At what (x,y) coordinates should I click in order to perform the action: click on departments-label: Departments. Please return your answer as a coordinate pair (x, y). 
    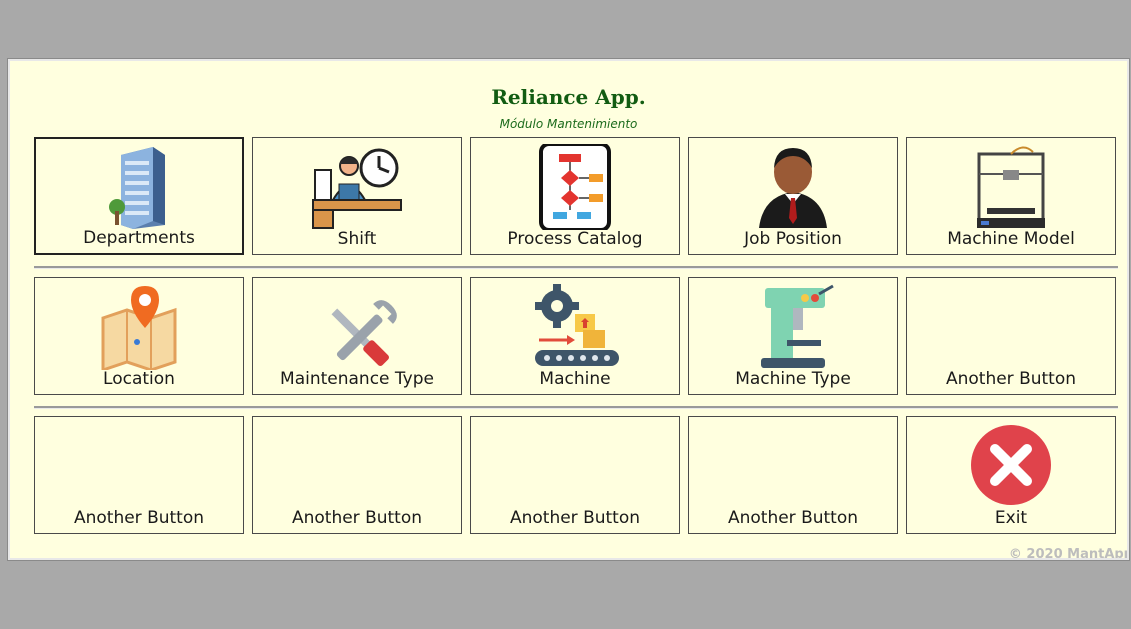
    Looking at the image, I should click on (139, 238).